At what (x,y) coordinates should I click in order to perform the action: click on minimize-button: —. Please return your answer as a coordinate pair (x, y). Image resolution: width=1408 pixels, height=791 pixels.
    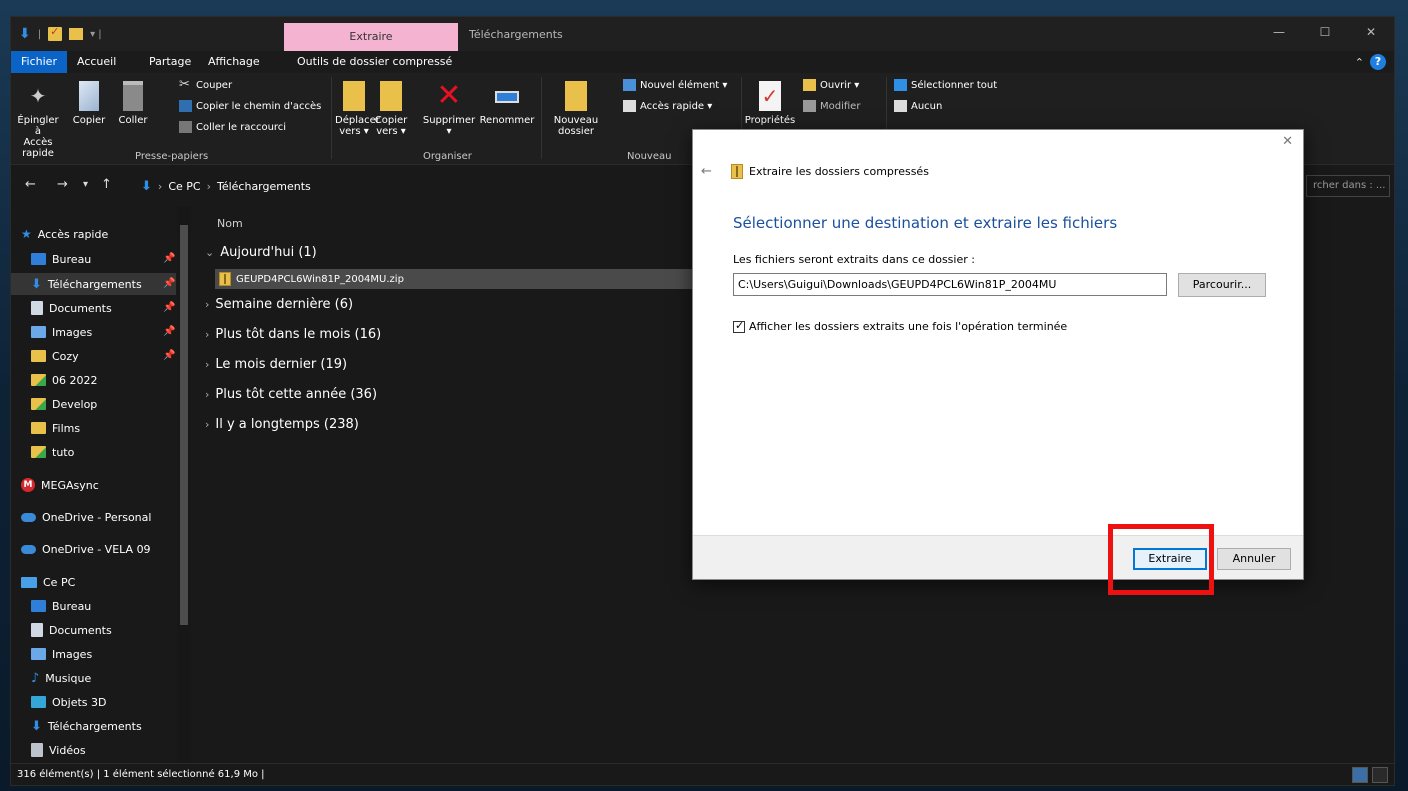
    Looking at the image, I should click on (1279, 32).